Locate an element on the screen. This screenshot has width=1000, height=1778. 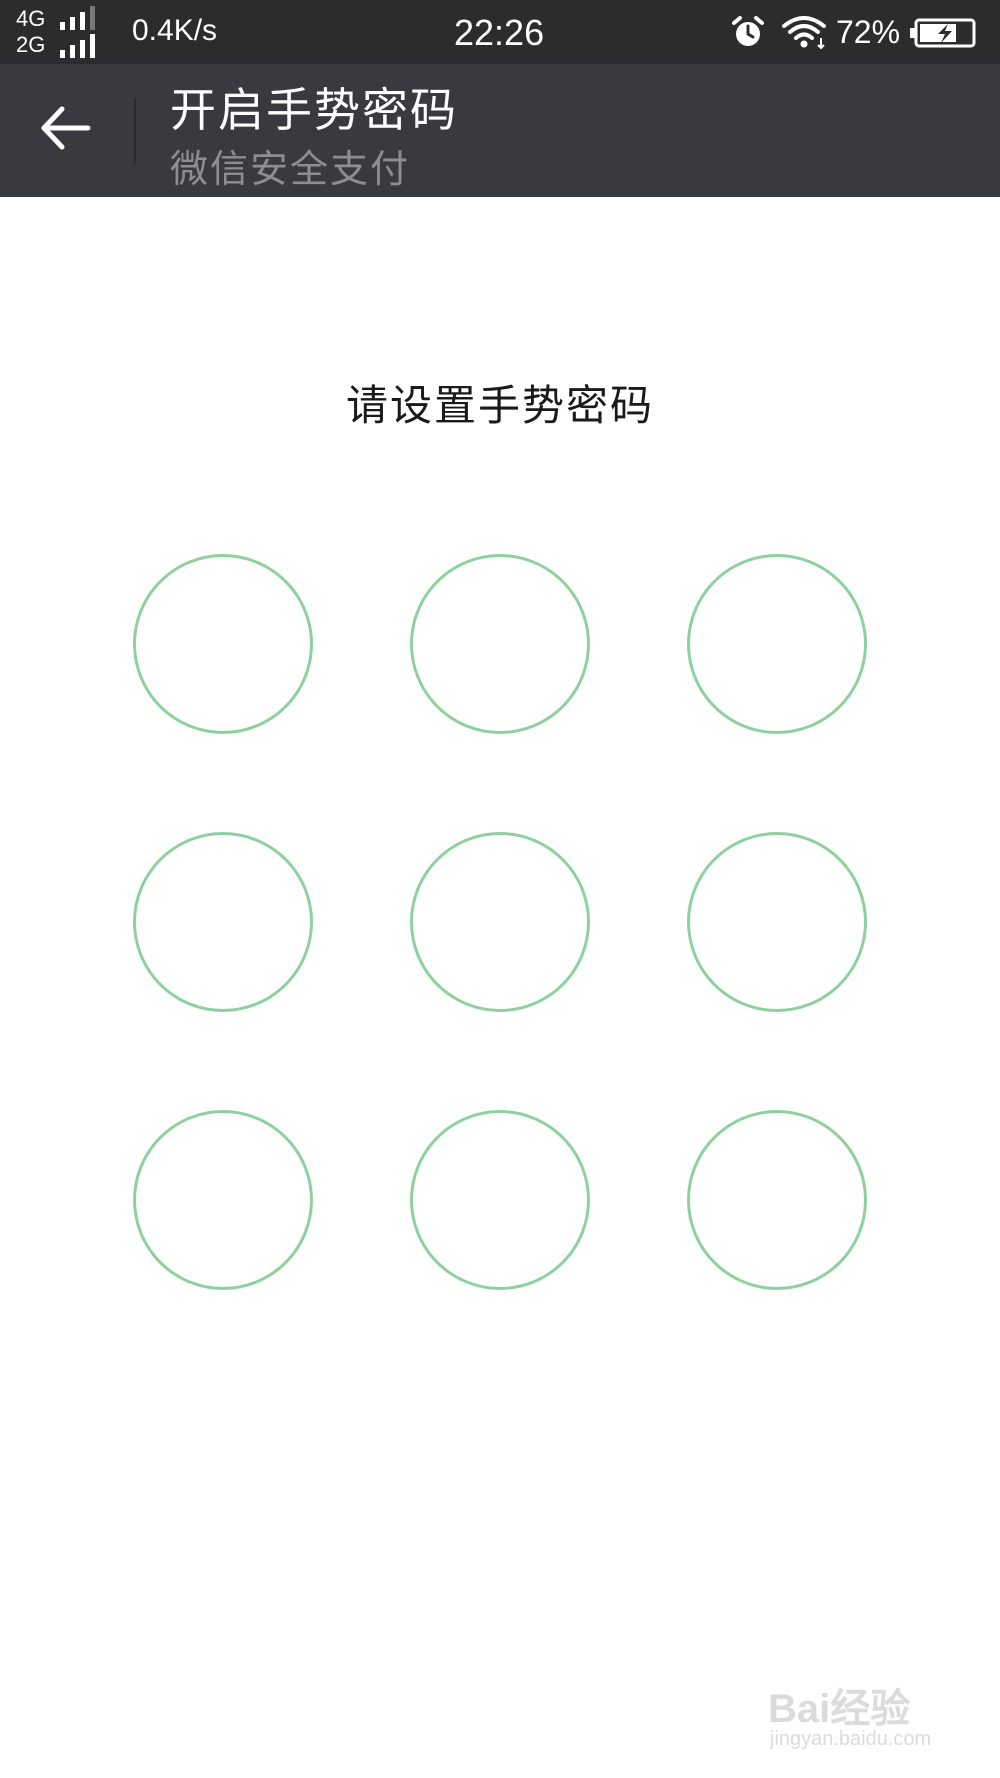
gesture-prompt: 请设置手势密码 is located at coordinates (499, 405).